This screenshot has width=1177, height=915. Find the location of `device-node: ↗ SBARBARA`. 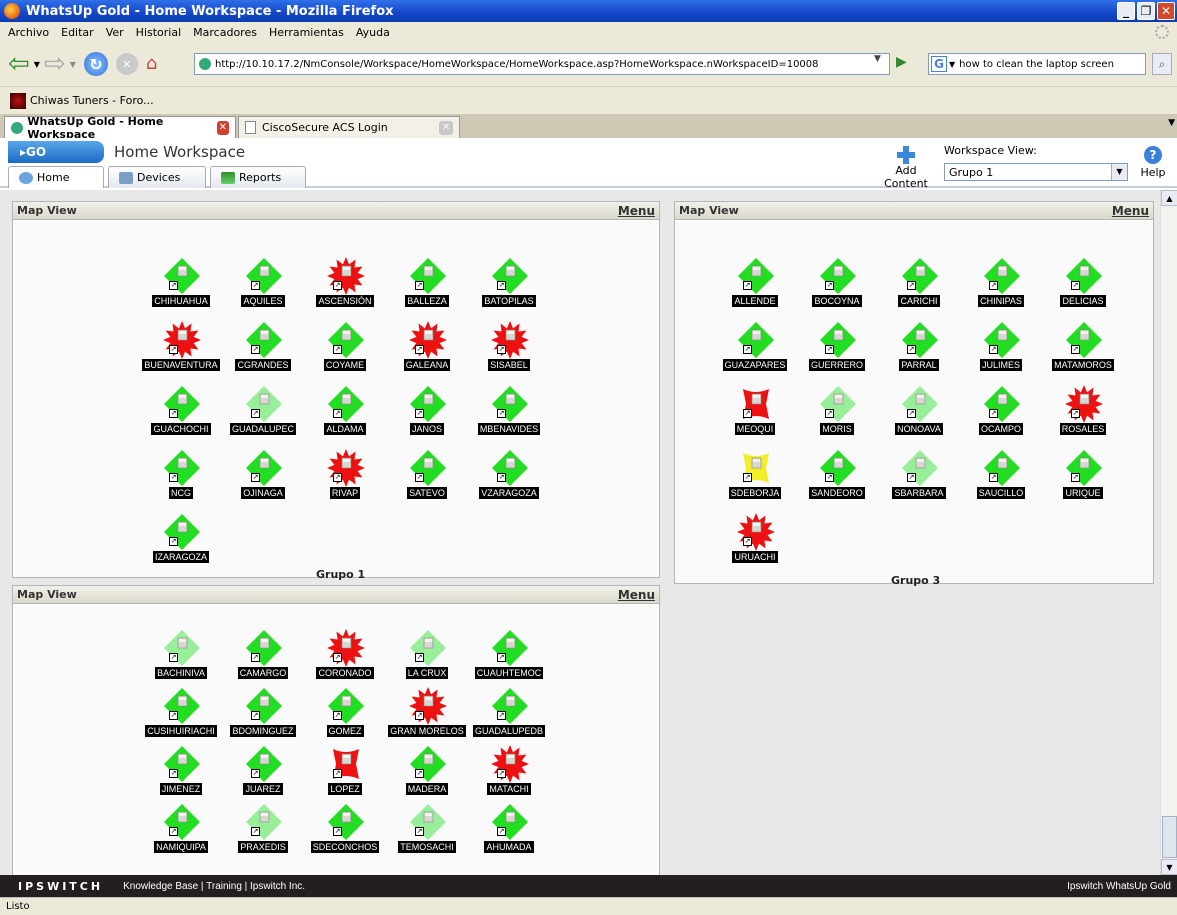

device-node: ↗ SBARBARA is located at coordinates (919, 477).